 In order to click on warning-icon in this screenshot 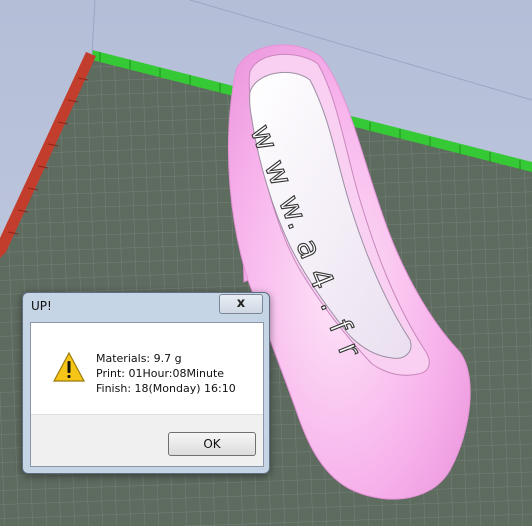, I will do `click(69, 368)`.